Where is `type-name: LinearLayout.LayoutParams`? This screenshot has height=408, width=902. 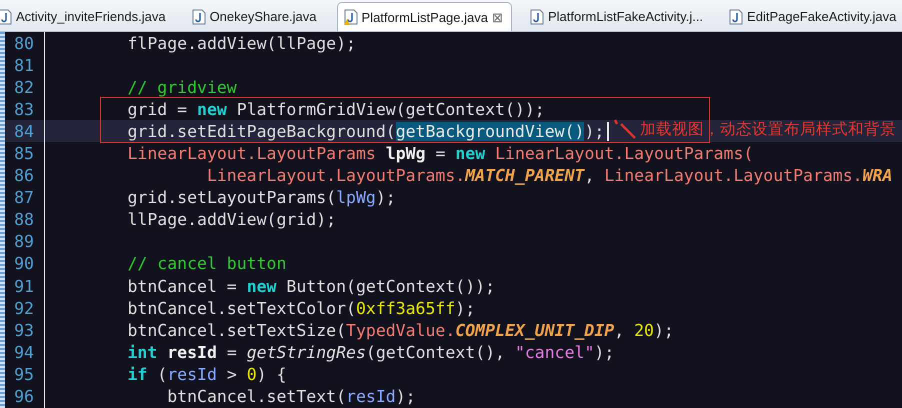 type-name: LinearLayout.LayoutParams is located at coordinates (251, 154).